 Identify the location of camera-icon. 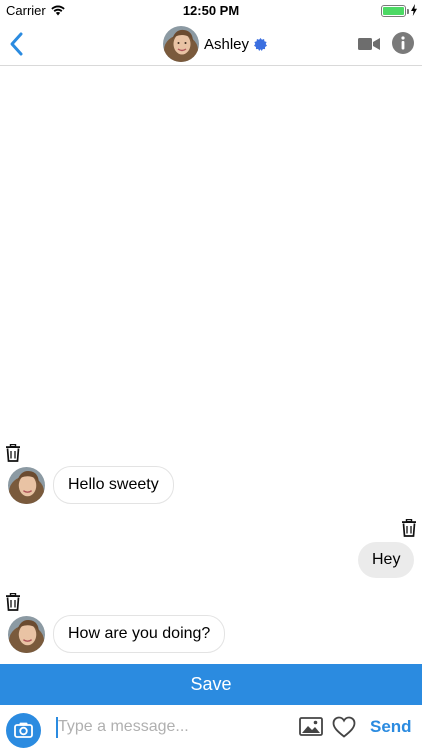
(23, 730).